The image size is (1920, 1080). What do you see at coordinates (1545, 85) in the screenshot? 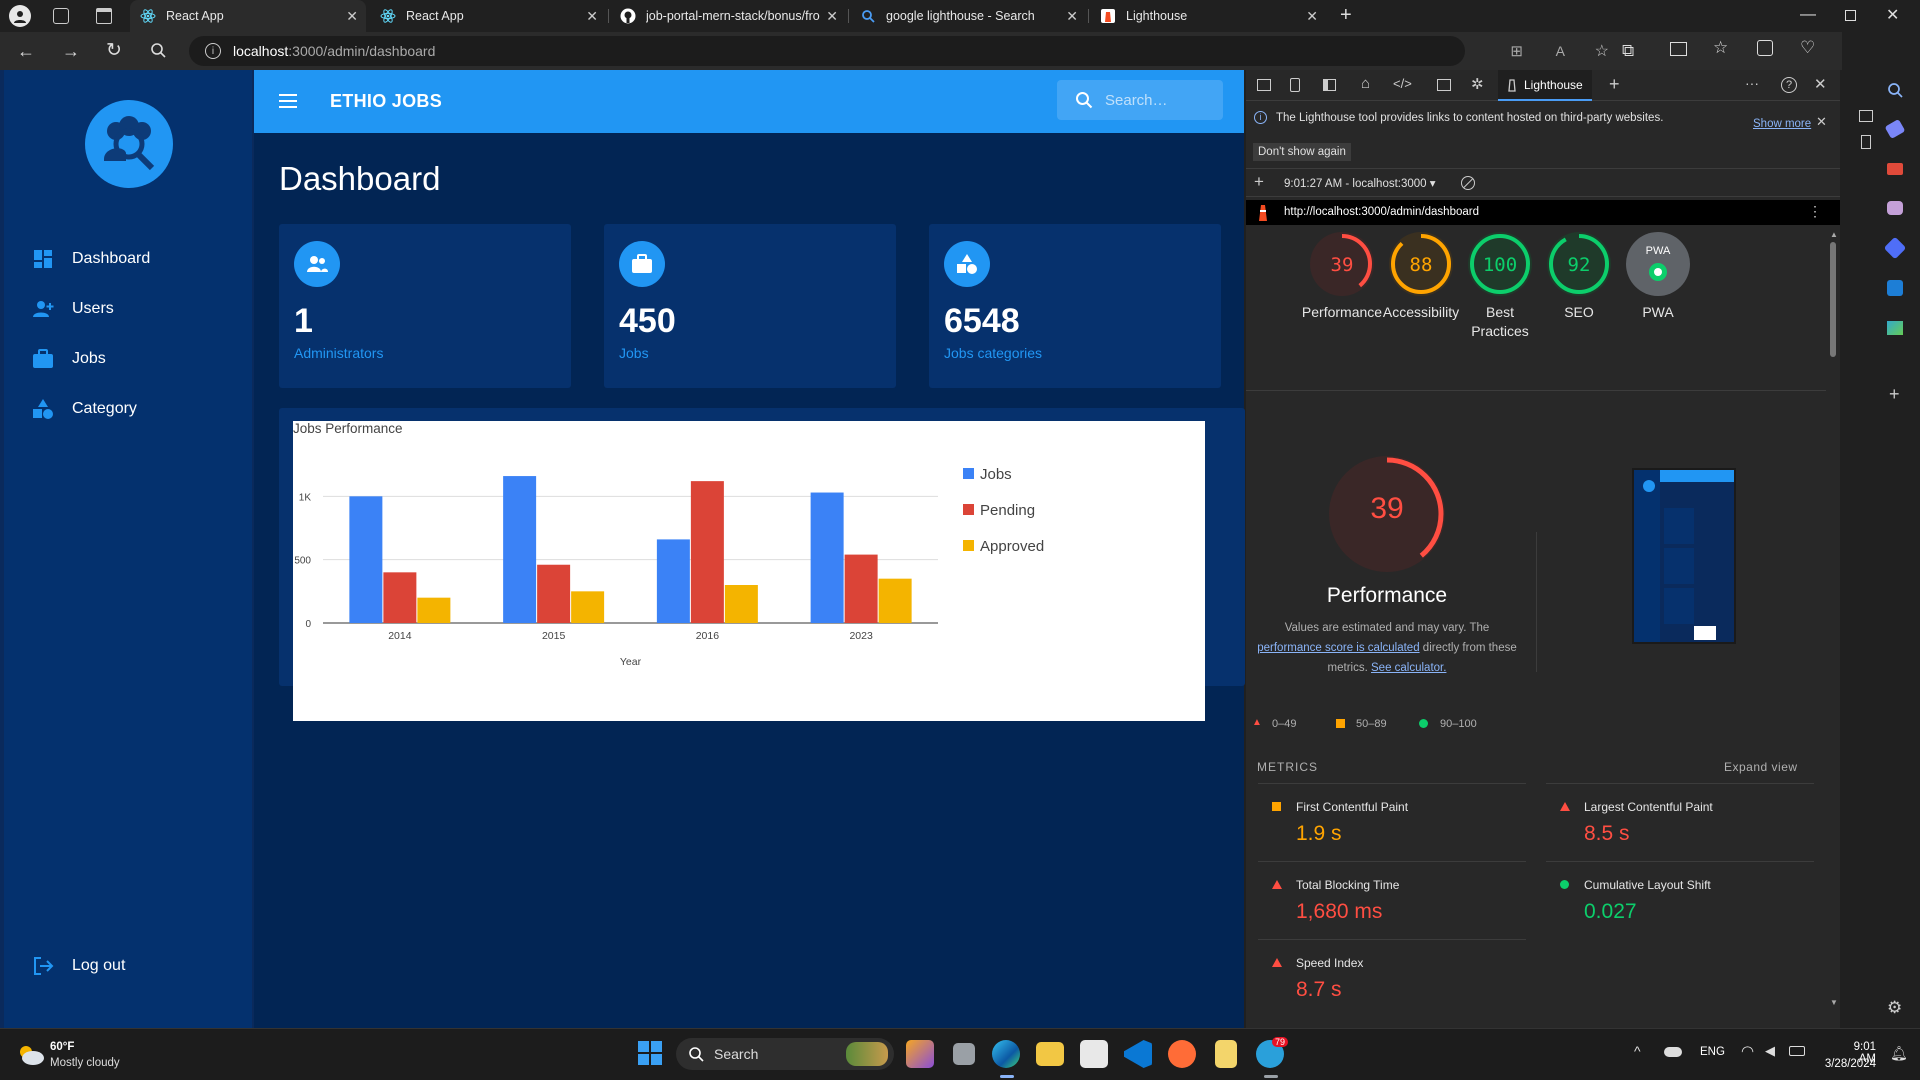
I see `tab-lighthouse-panel: Lighthouse` at bounding box center [1545, 85].